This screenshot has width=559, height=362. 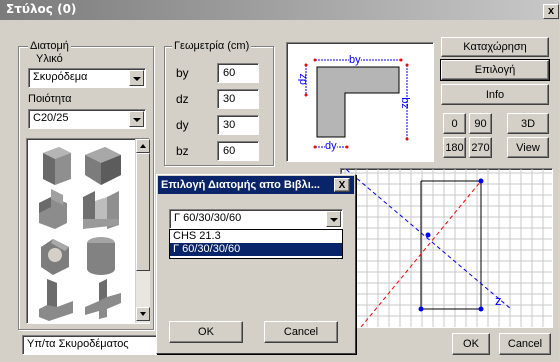 I want to click on cross-section-icon, so click(x=103, y=299).